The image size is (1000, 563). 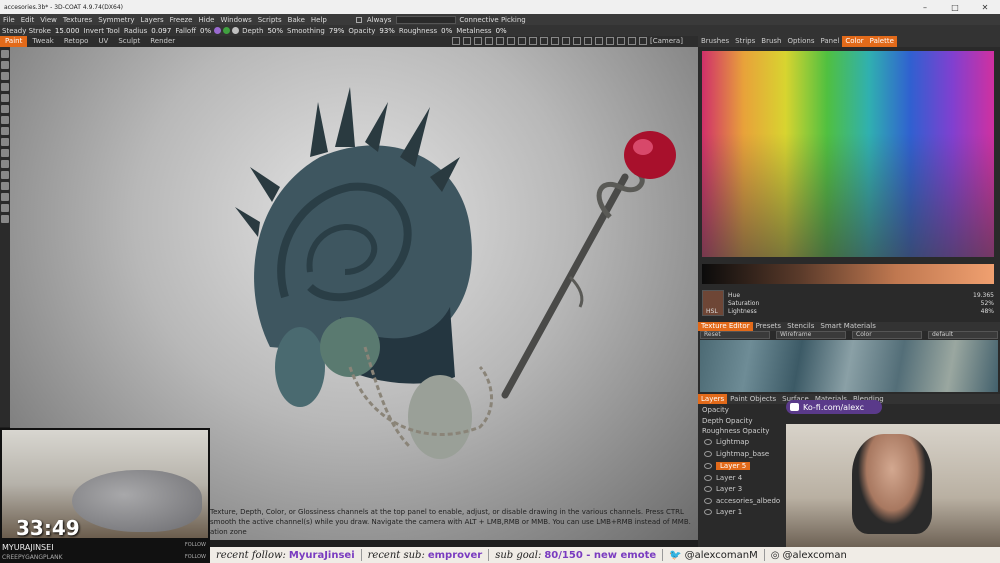 I want to click on fov-icon, so click(x=599, y=41).